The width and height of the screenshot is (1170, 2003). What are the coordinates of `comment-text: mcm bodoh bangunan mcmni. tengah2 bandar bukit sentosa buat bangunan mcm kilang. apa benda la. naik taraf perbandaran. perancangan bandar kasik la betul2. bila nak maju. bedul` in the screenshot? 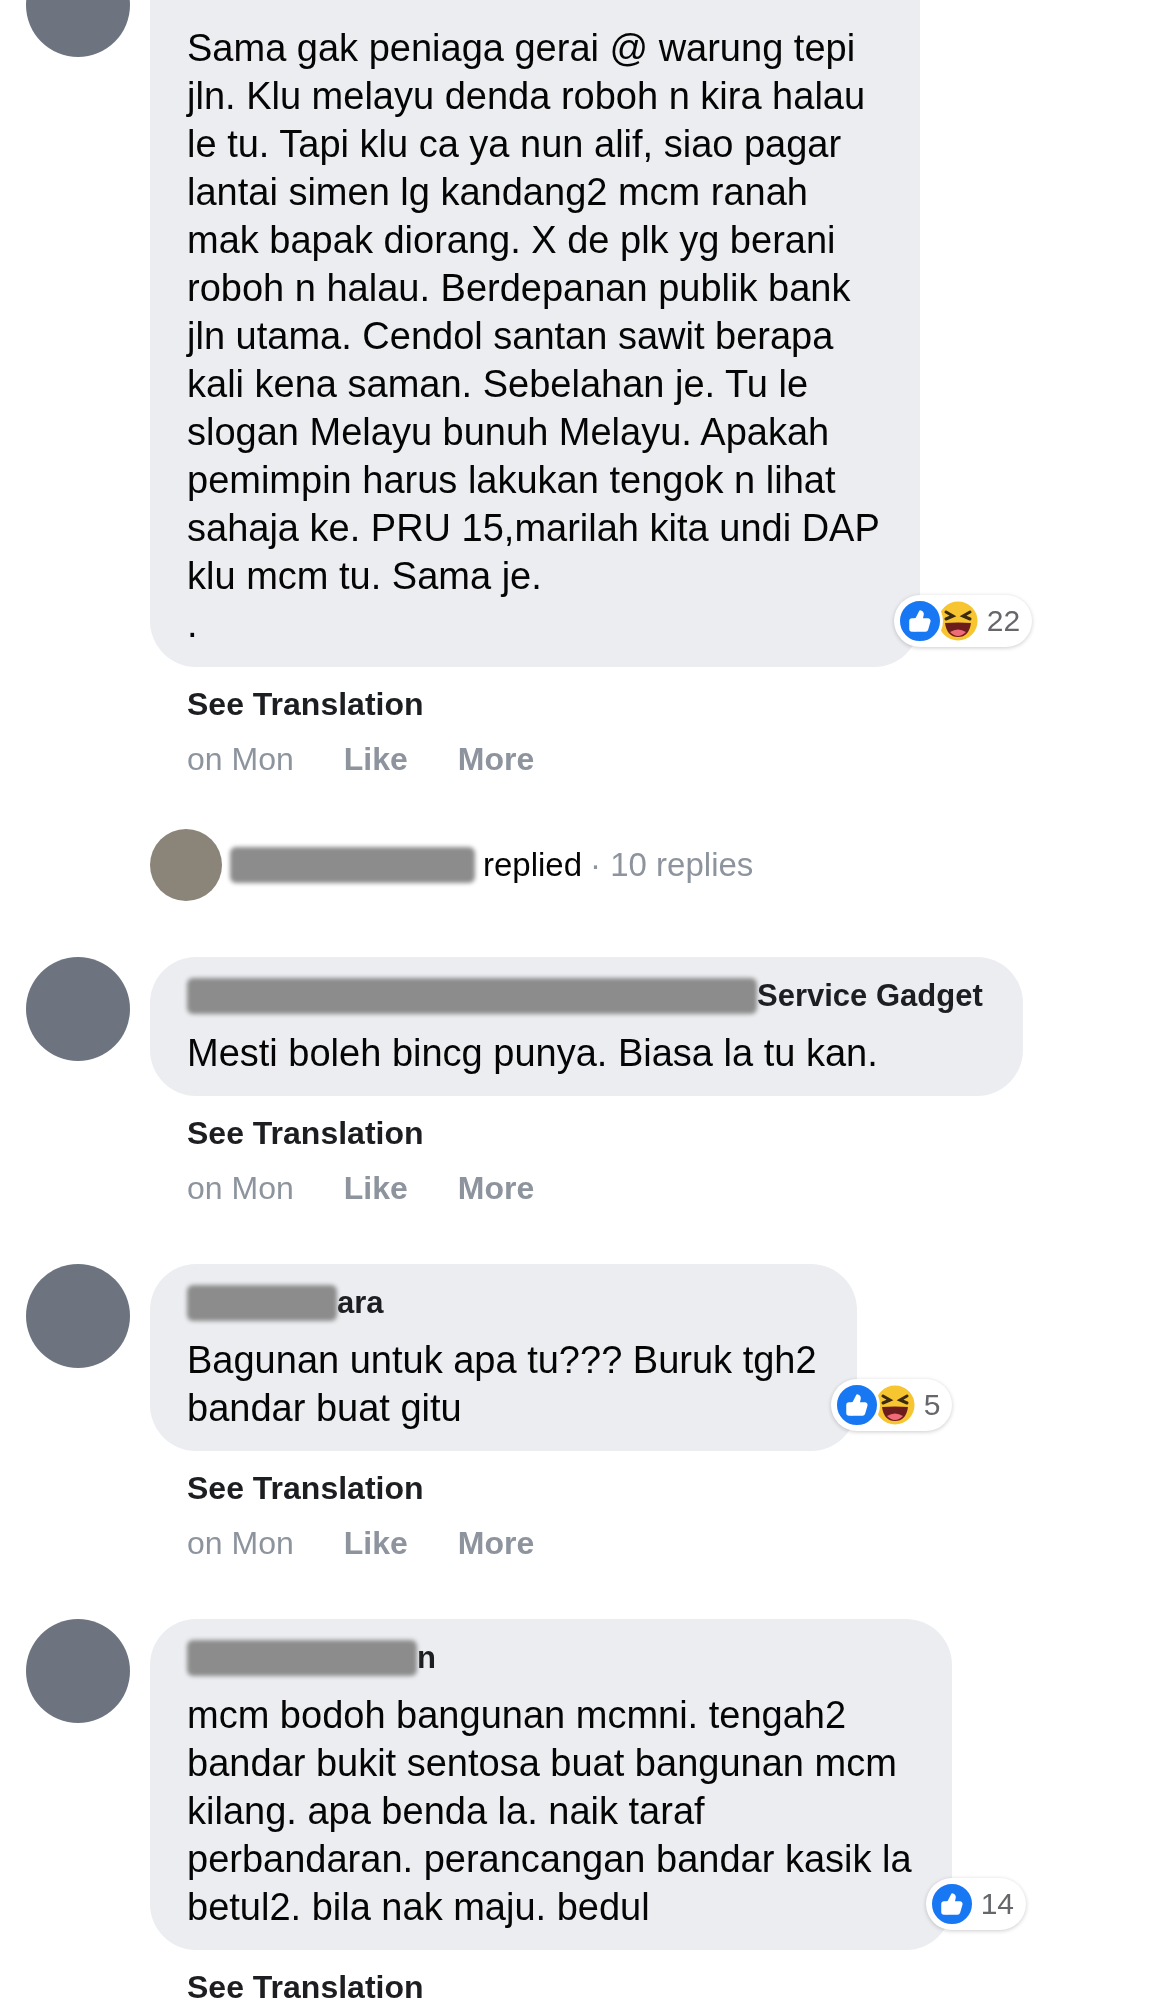 It's located at (549, 1811).